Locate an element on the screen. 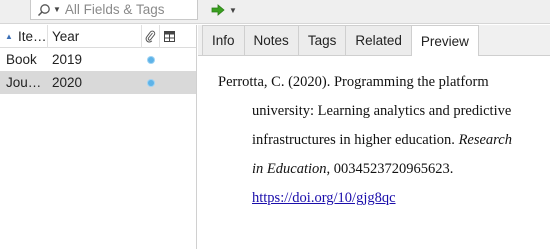 Image resolution: width=550 pixels, height=249 pixels. toolbar: ▼ All Fields & Tags ▼ is located at coordinates (275, 12).